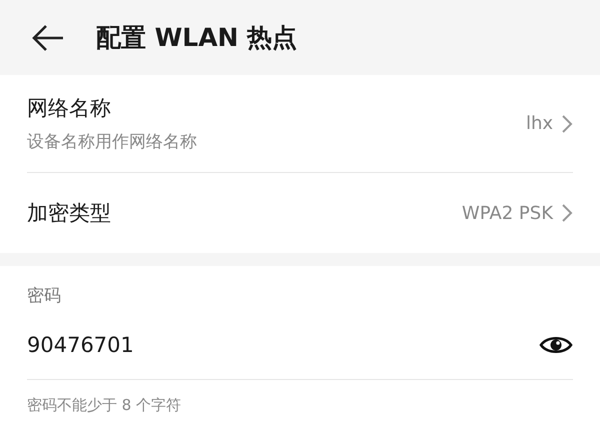 The height and width of the screenshot is (446, 600). Describe the element at coordinates (539, 123) in the screenshot. I see `setting-value: lhx` at that location.